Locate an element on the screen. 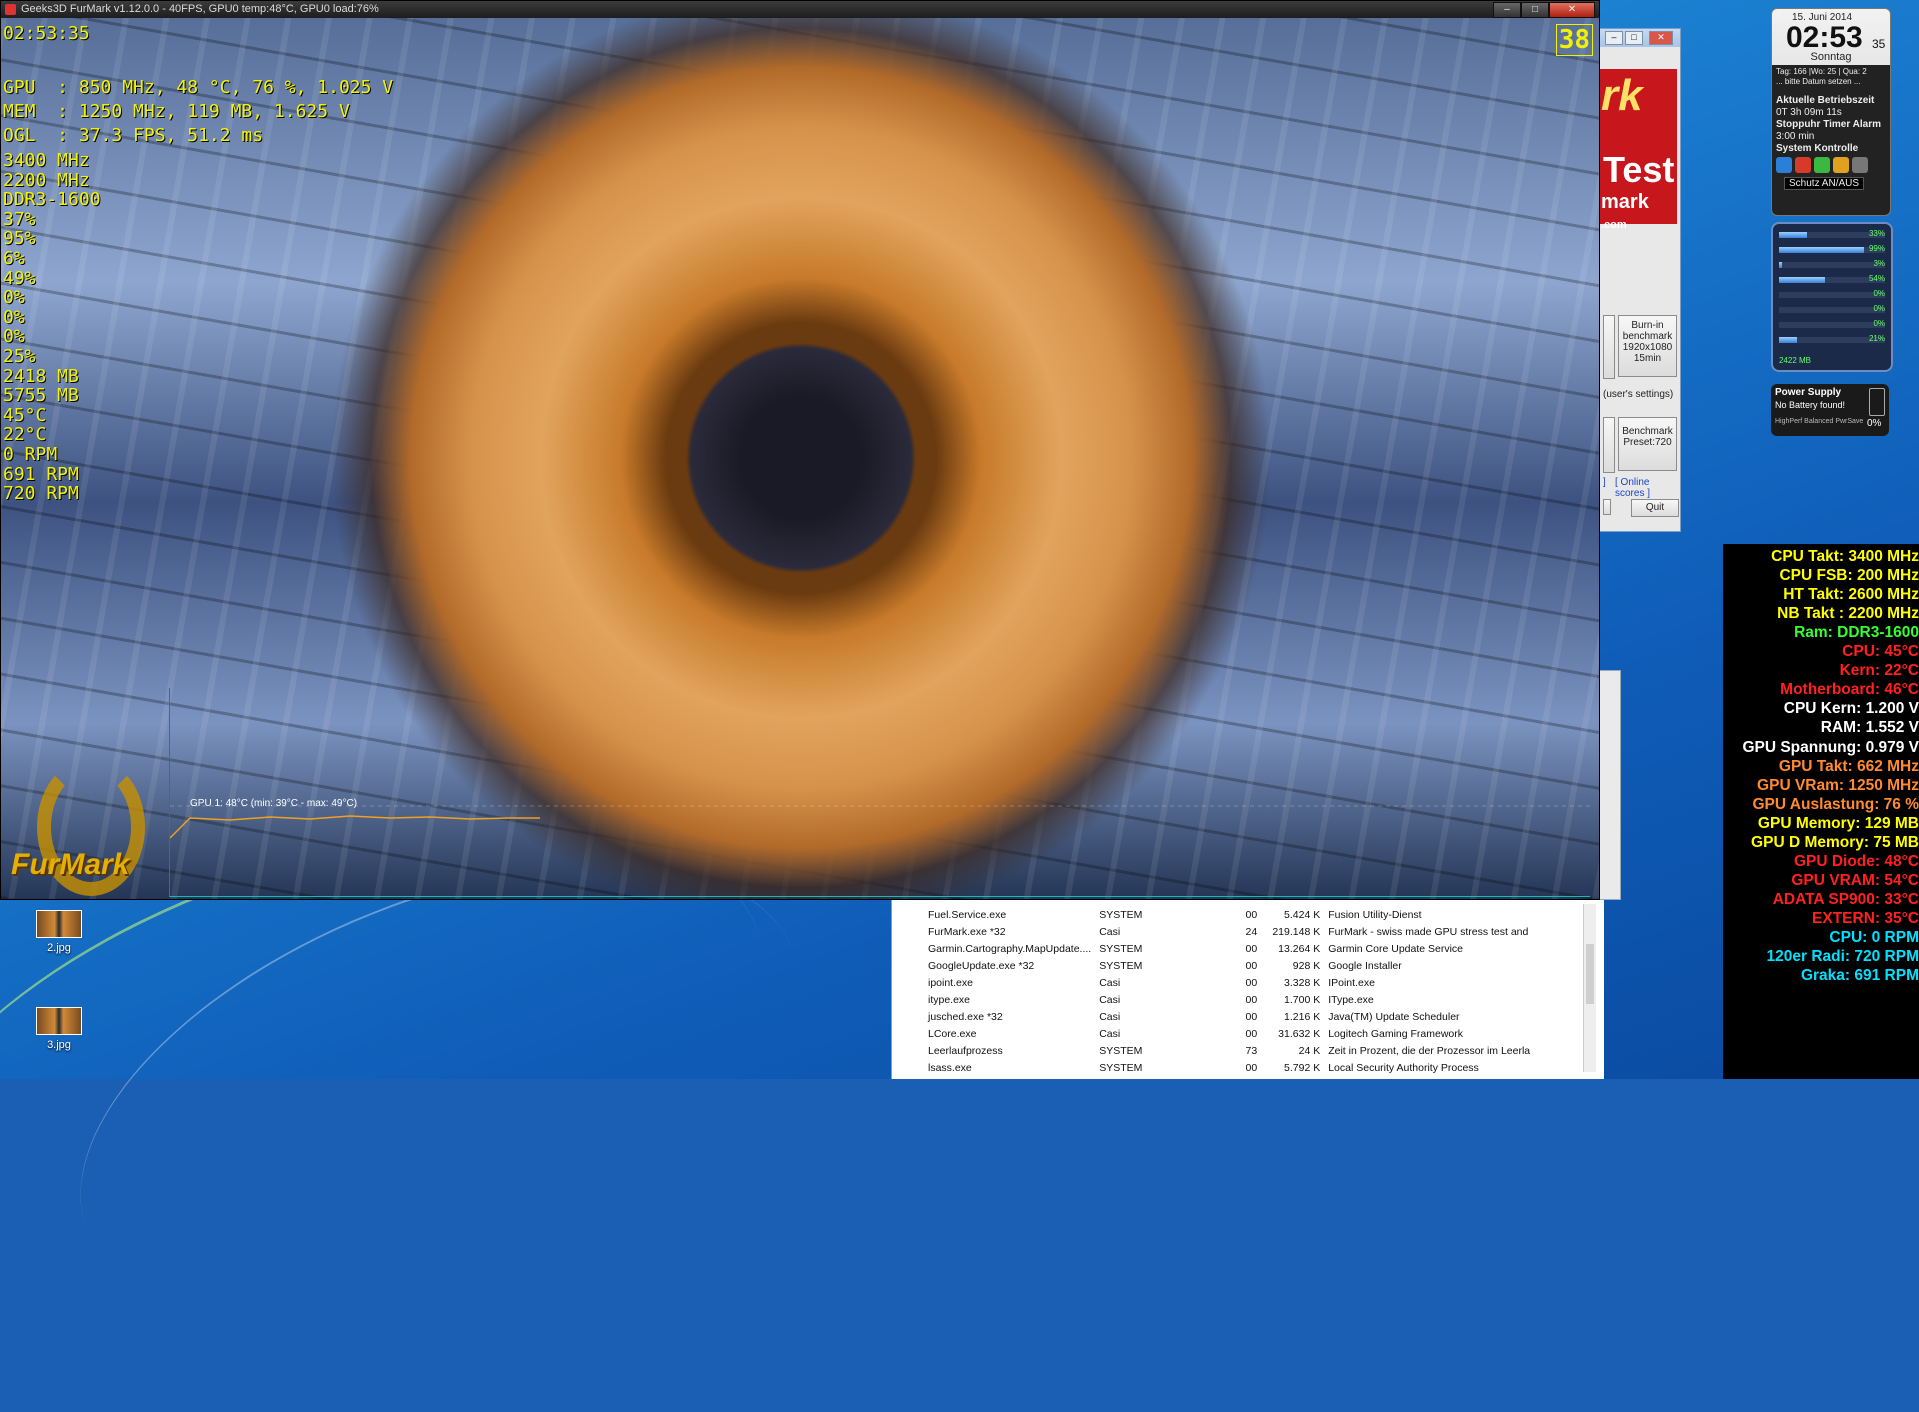 This screenshot has width=1919, height=1412. sensor-reading: RAM: 1.552 V is located at coordinates (1870, 728).